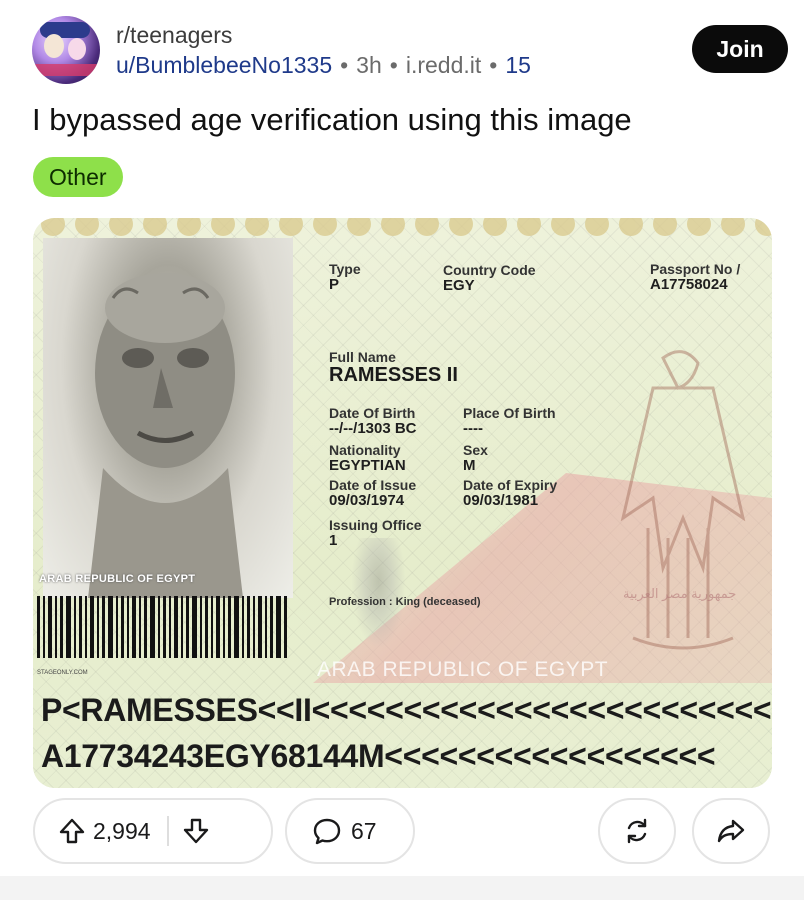  I want to click on post-domain: i.redd.it, so click(443, 65).